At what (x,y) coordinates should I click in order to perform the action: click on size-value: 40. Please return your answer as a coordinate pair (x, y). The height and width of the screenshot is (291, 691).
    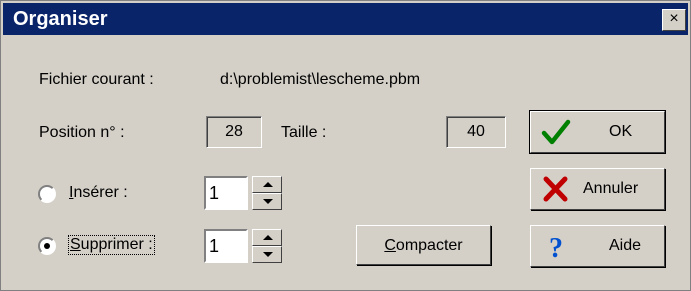
    Looking at the image, I should click on (476, 132).